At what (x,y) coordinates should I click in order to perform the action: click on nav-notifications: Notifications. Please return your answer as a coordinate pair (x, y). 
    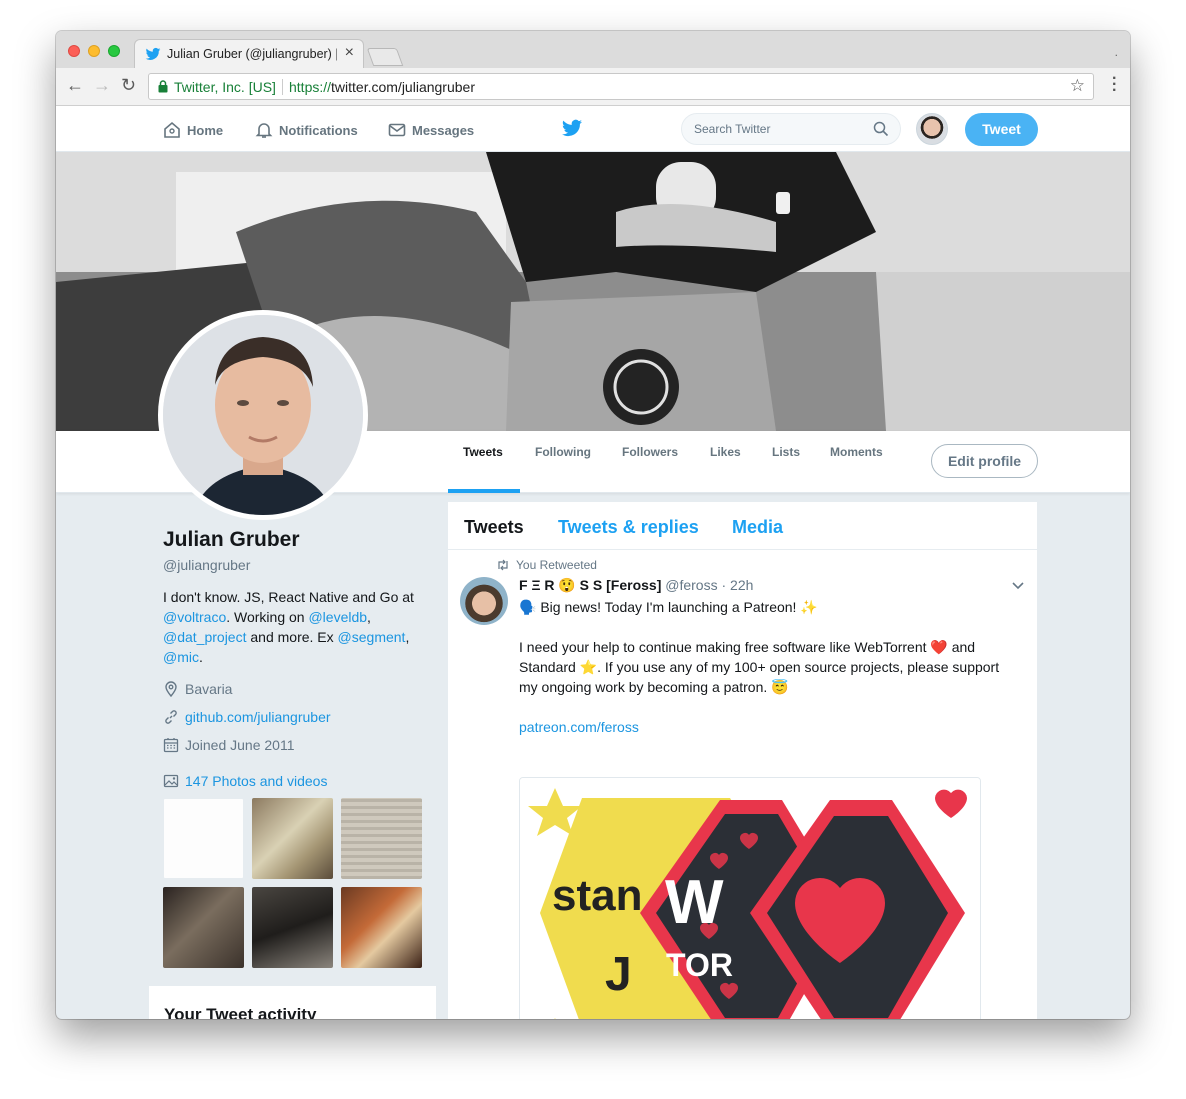
    Looking at the image, I should click on (306, 130).